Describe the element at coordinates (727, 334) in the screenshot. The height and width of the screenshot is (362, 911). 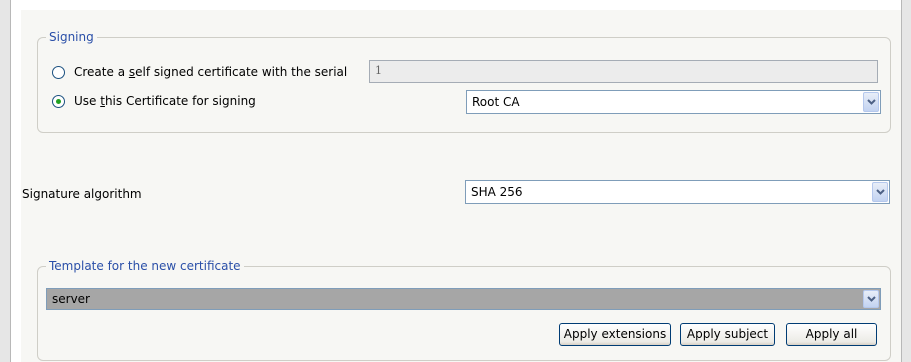
I see `apply-subject-button: Apply subject` at that location.